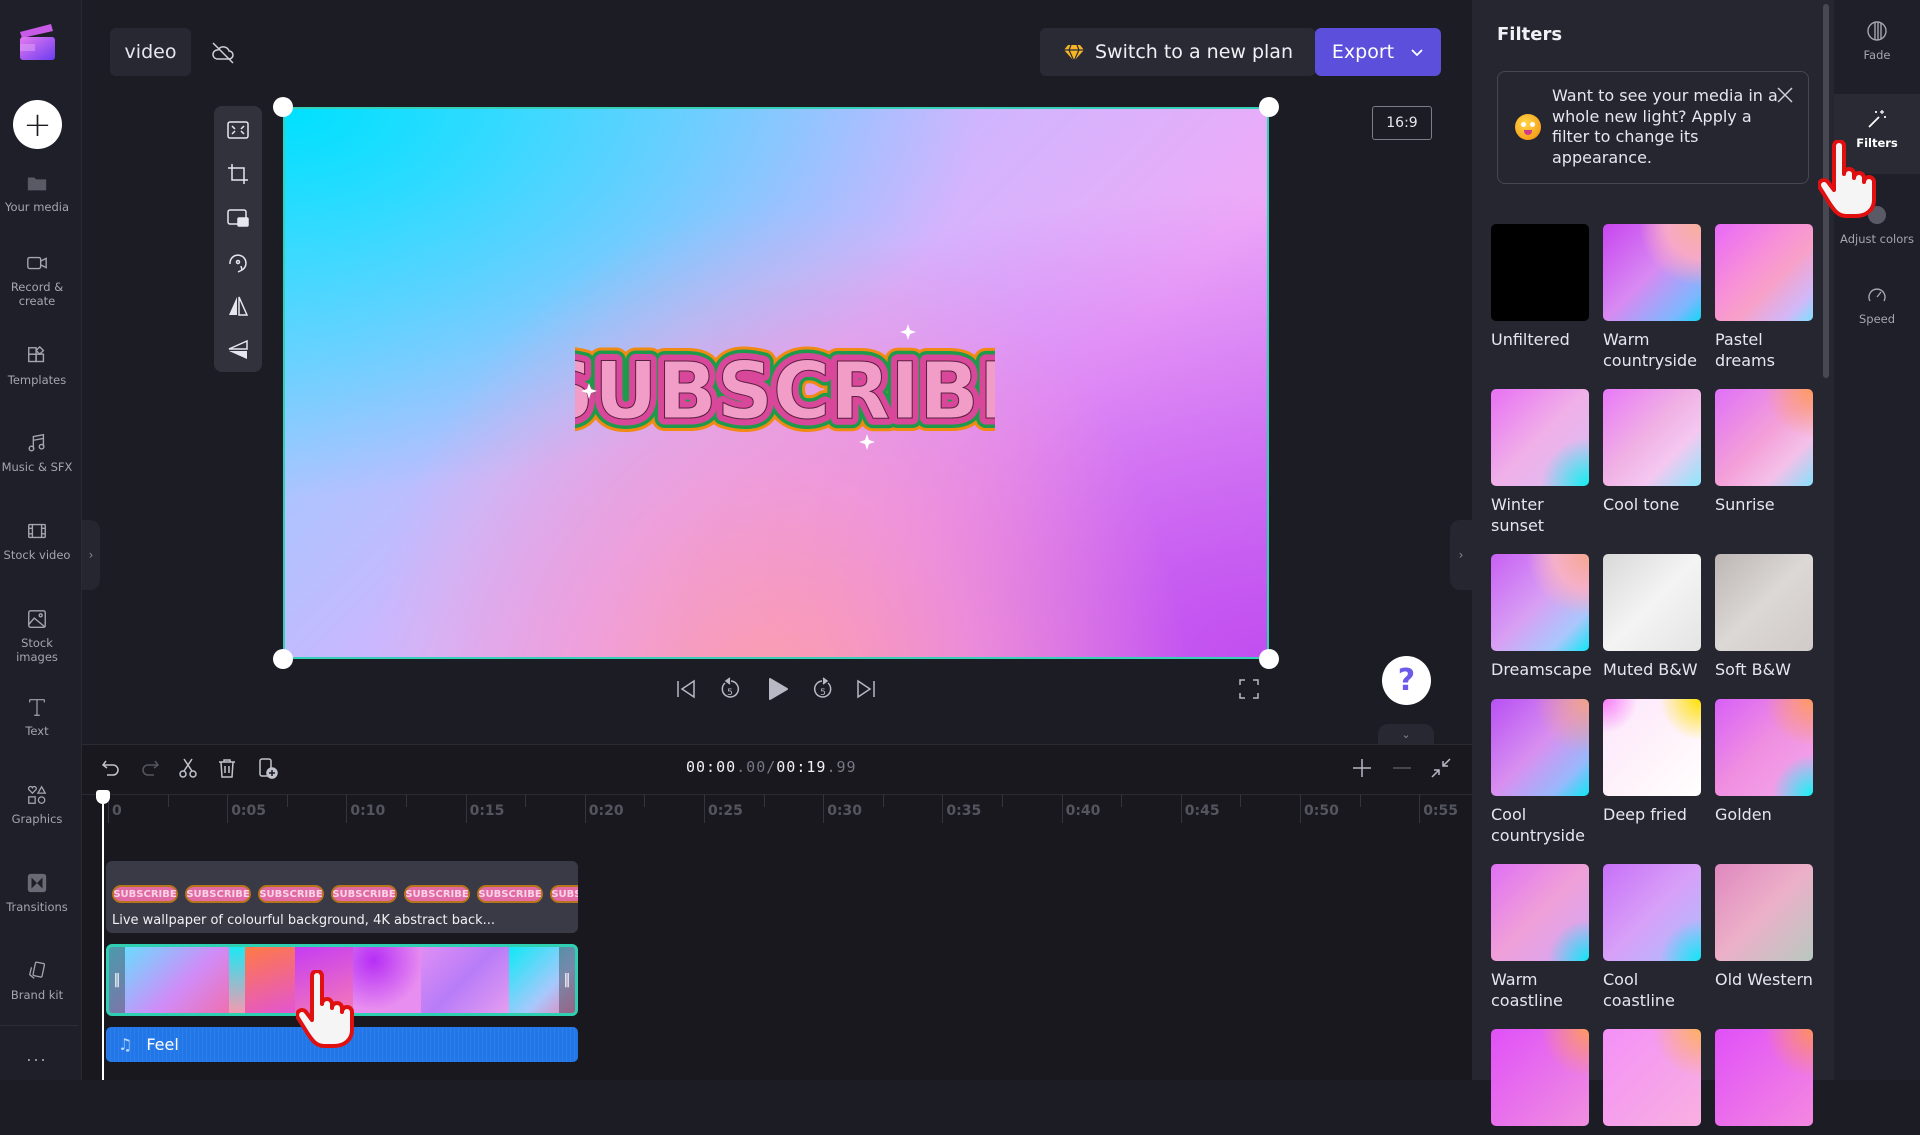  Describe the element at coordinates (1402, 123) in the screenshot. I see `aspect-ratio-button: 16:9` at that location.